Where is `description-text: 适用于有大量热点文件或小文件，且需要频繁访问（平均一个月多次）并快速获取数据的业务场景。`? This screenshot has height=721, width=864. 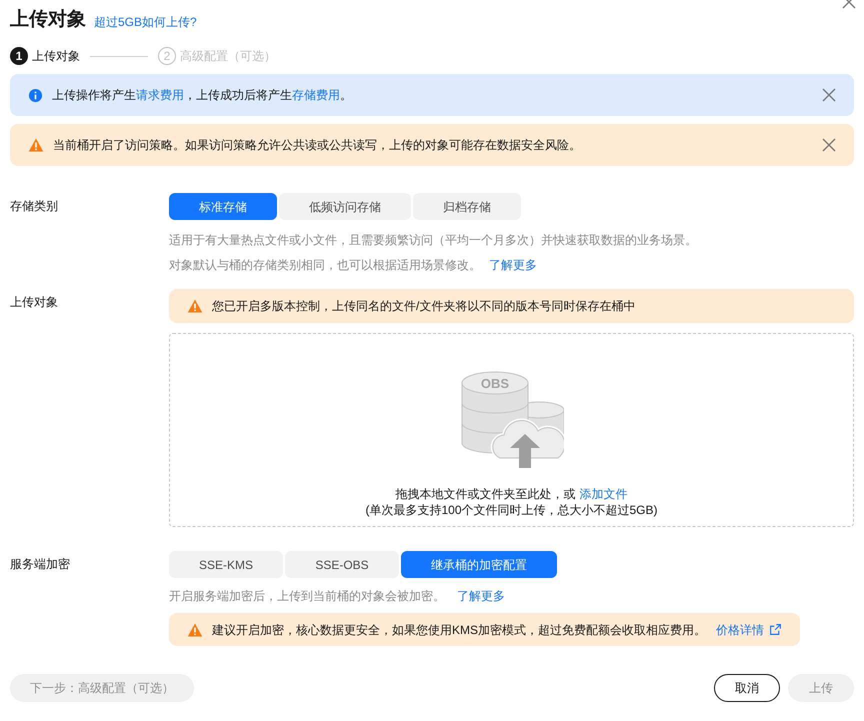
description-text: 适用于有大量热点文件或小文件，且需要频繁访问（平均一个月多次）并快速获取数据的业务场景。 is located at coordinates (433, 240).